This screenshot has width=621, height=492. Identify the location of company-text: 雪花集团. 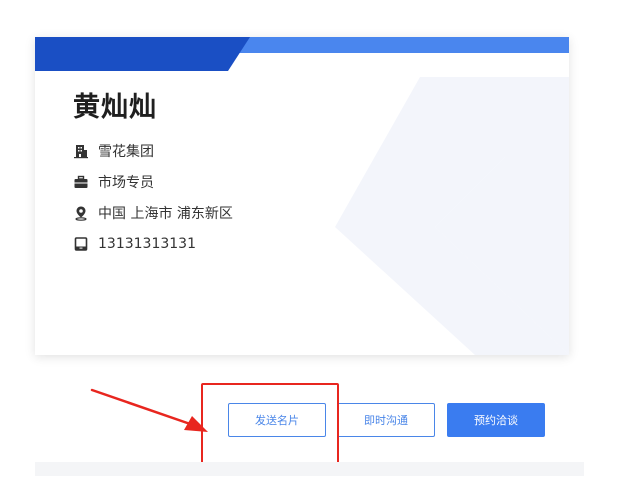
(126, 152).